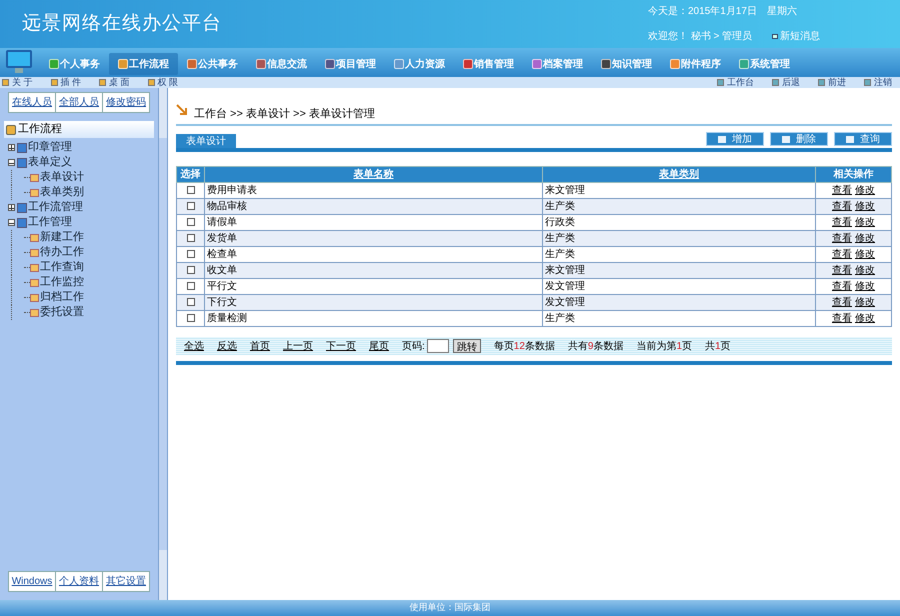 The width and height of the screenshot is (900, 616). Describe the element at coordinates (373, 174) in the screenshot. I see `column-header: 表单名称` at that location.